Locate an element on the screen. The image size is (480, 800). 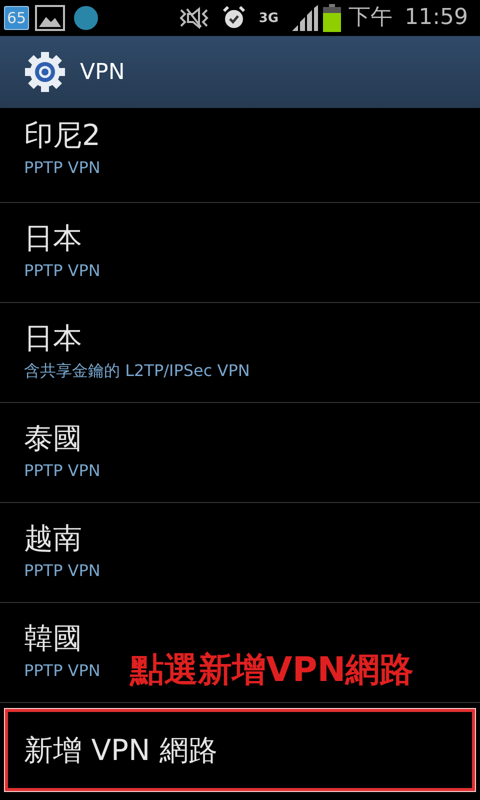
add-vpn-item: 新增 VPN 網路 is located at coordinates (240, 750).